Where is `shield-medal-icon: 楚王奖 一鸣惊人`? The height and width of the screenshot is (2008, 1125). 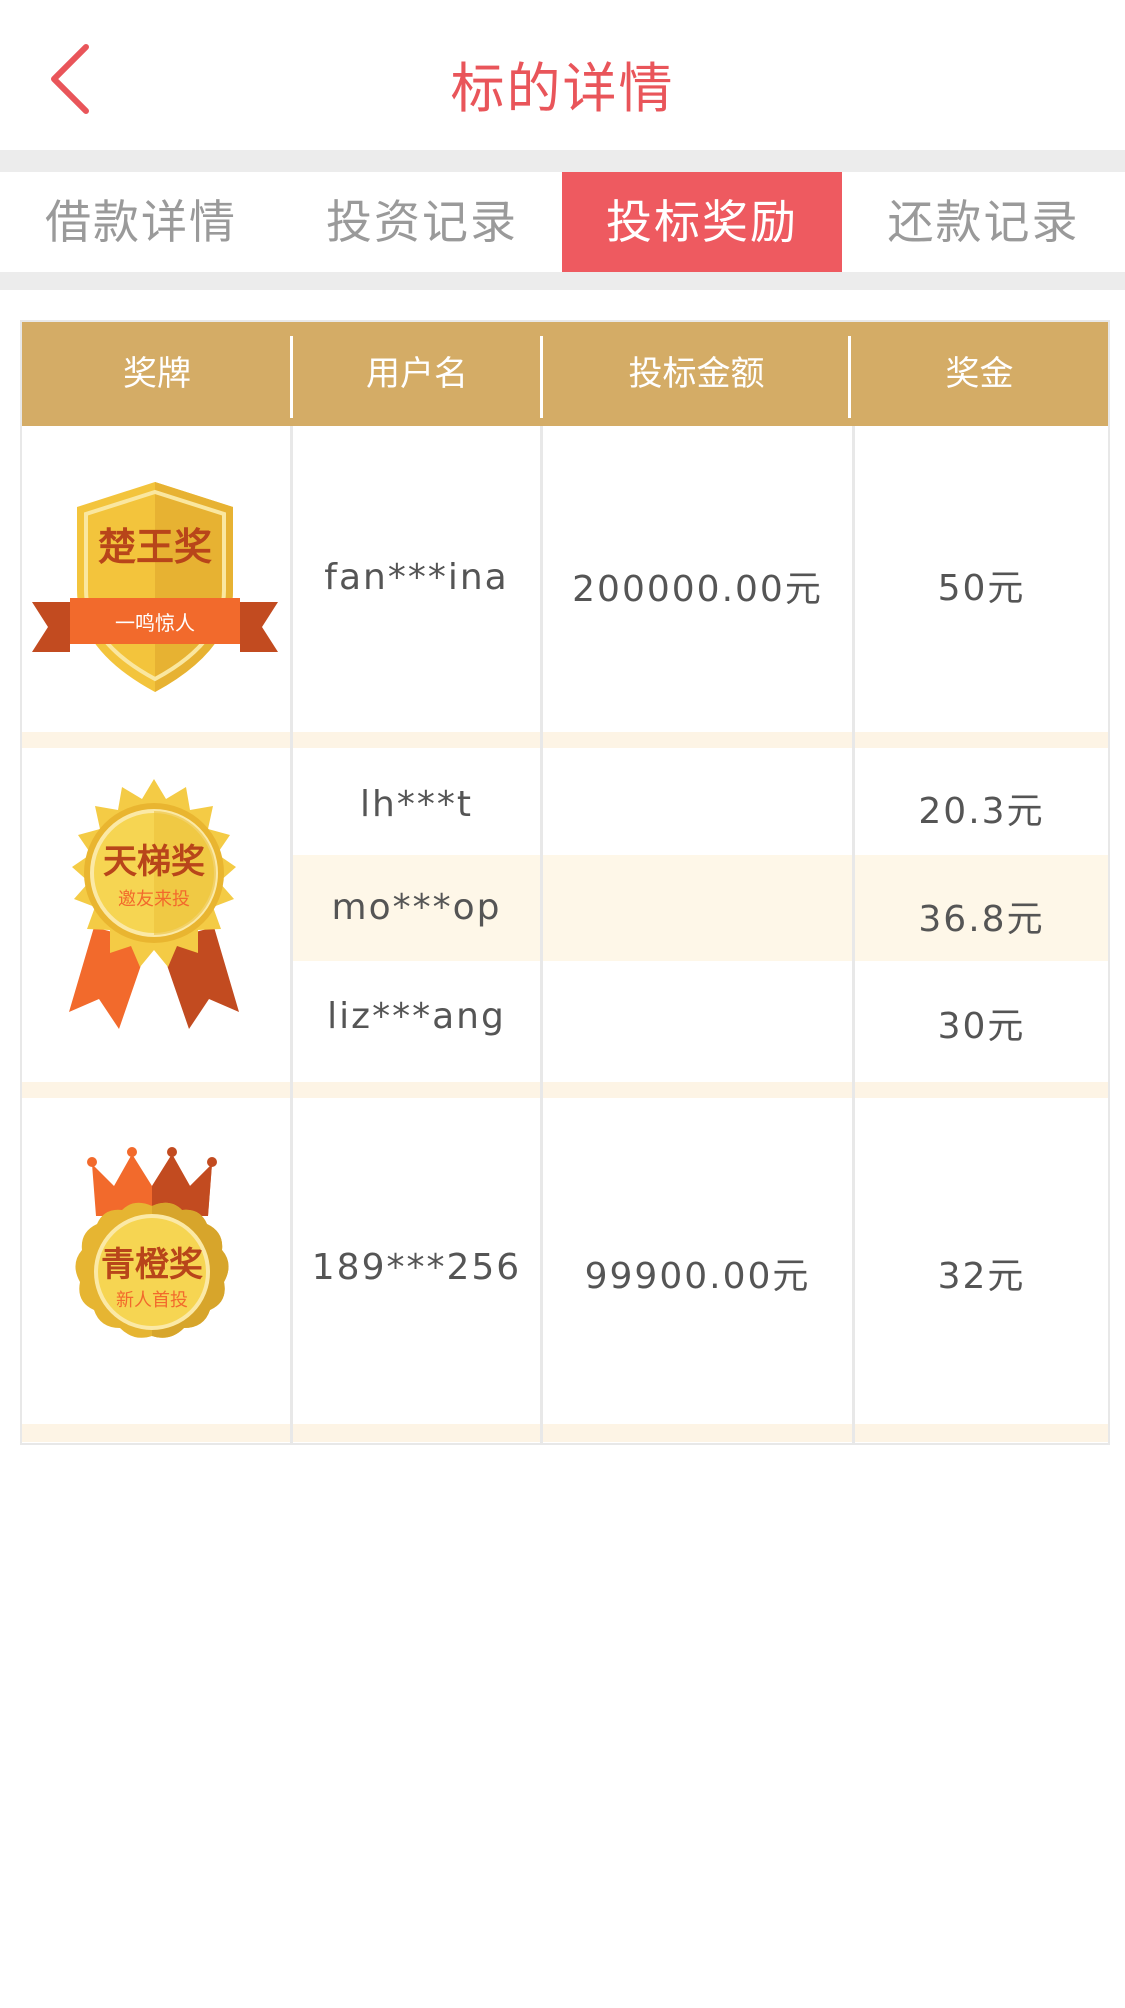 shield-medal-icon: 楚王奖 一鸣惊人 is located at coordinates (155, 587).